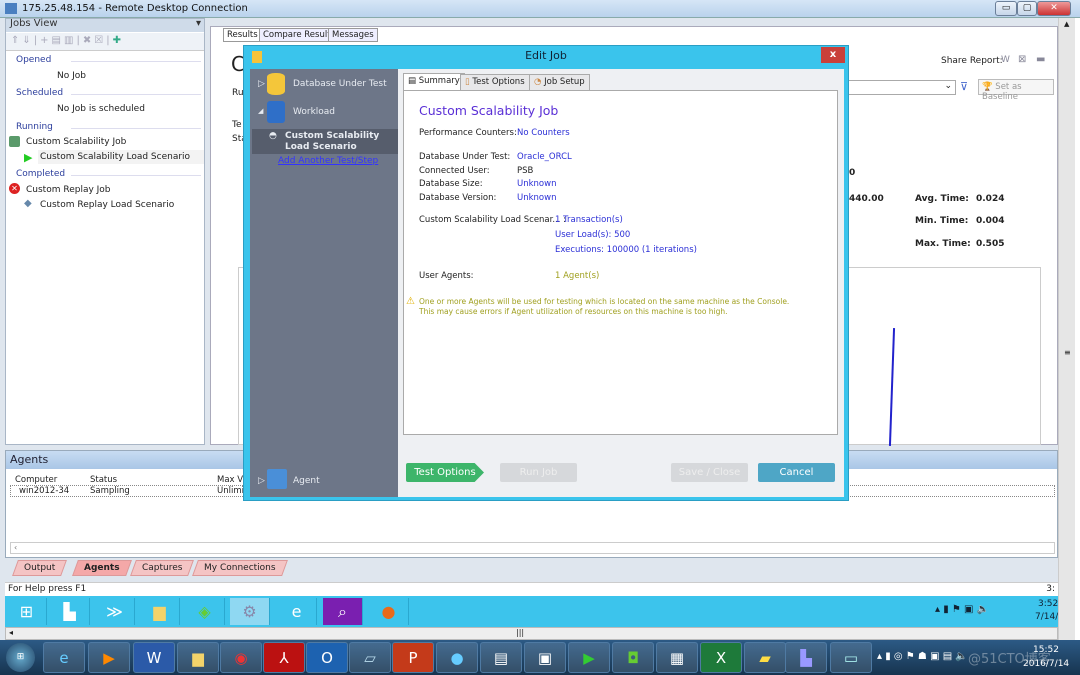 This screenshot has height=675, width=1080. I want to click on app2-icon: ▤, so click(501, 657).